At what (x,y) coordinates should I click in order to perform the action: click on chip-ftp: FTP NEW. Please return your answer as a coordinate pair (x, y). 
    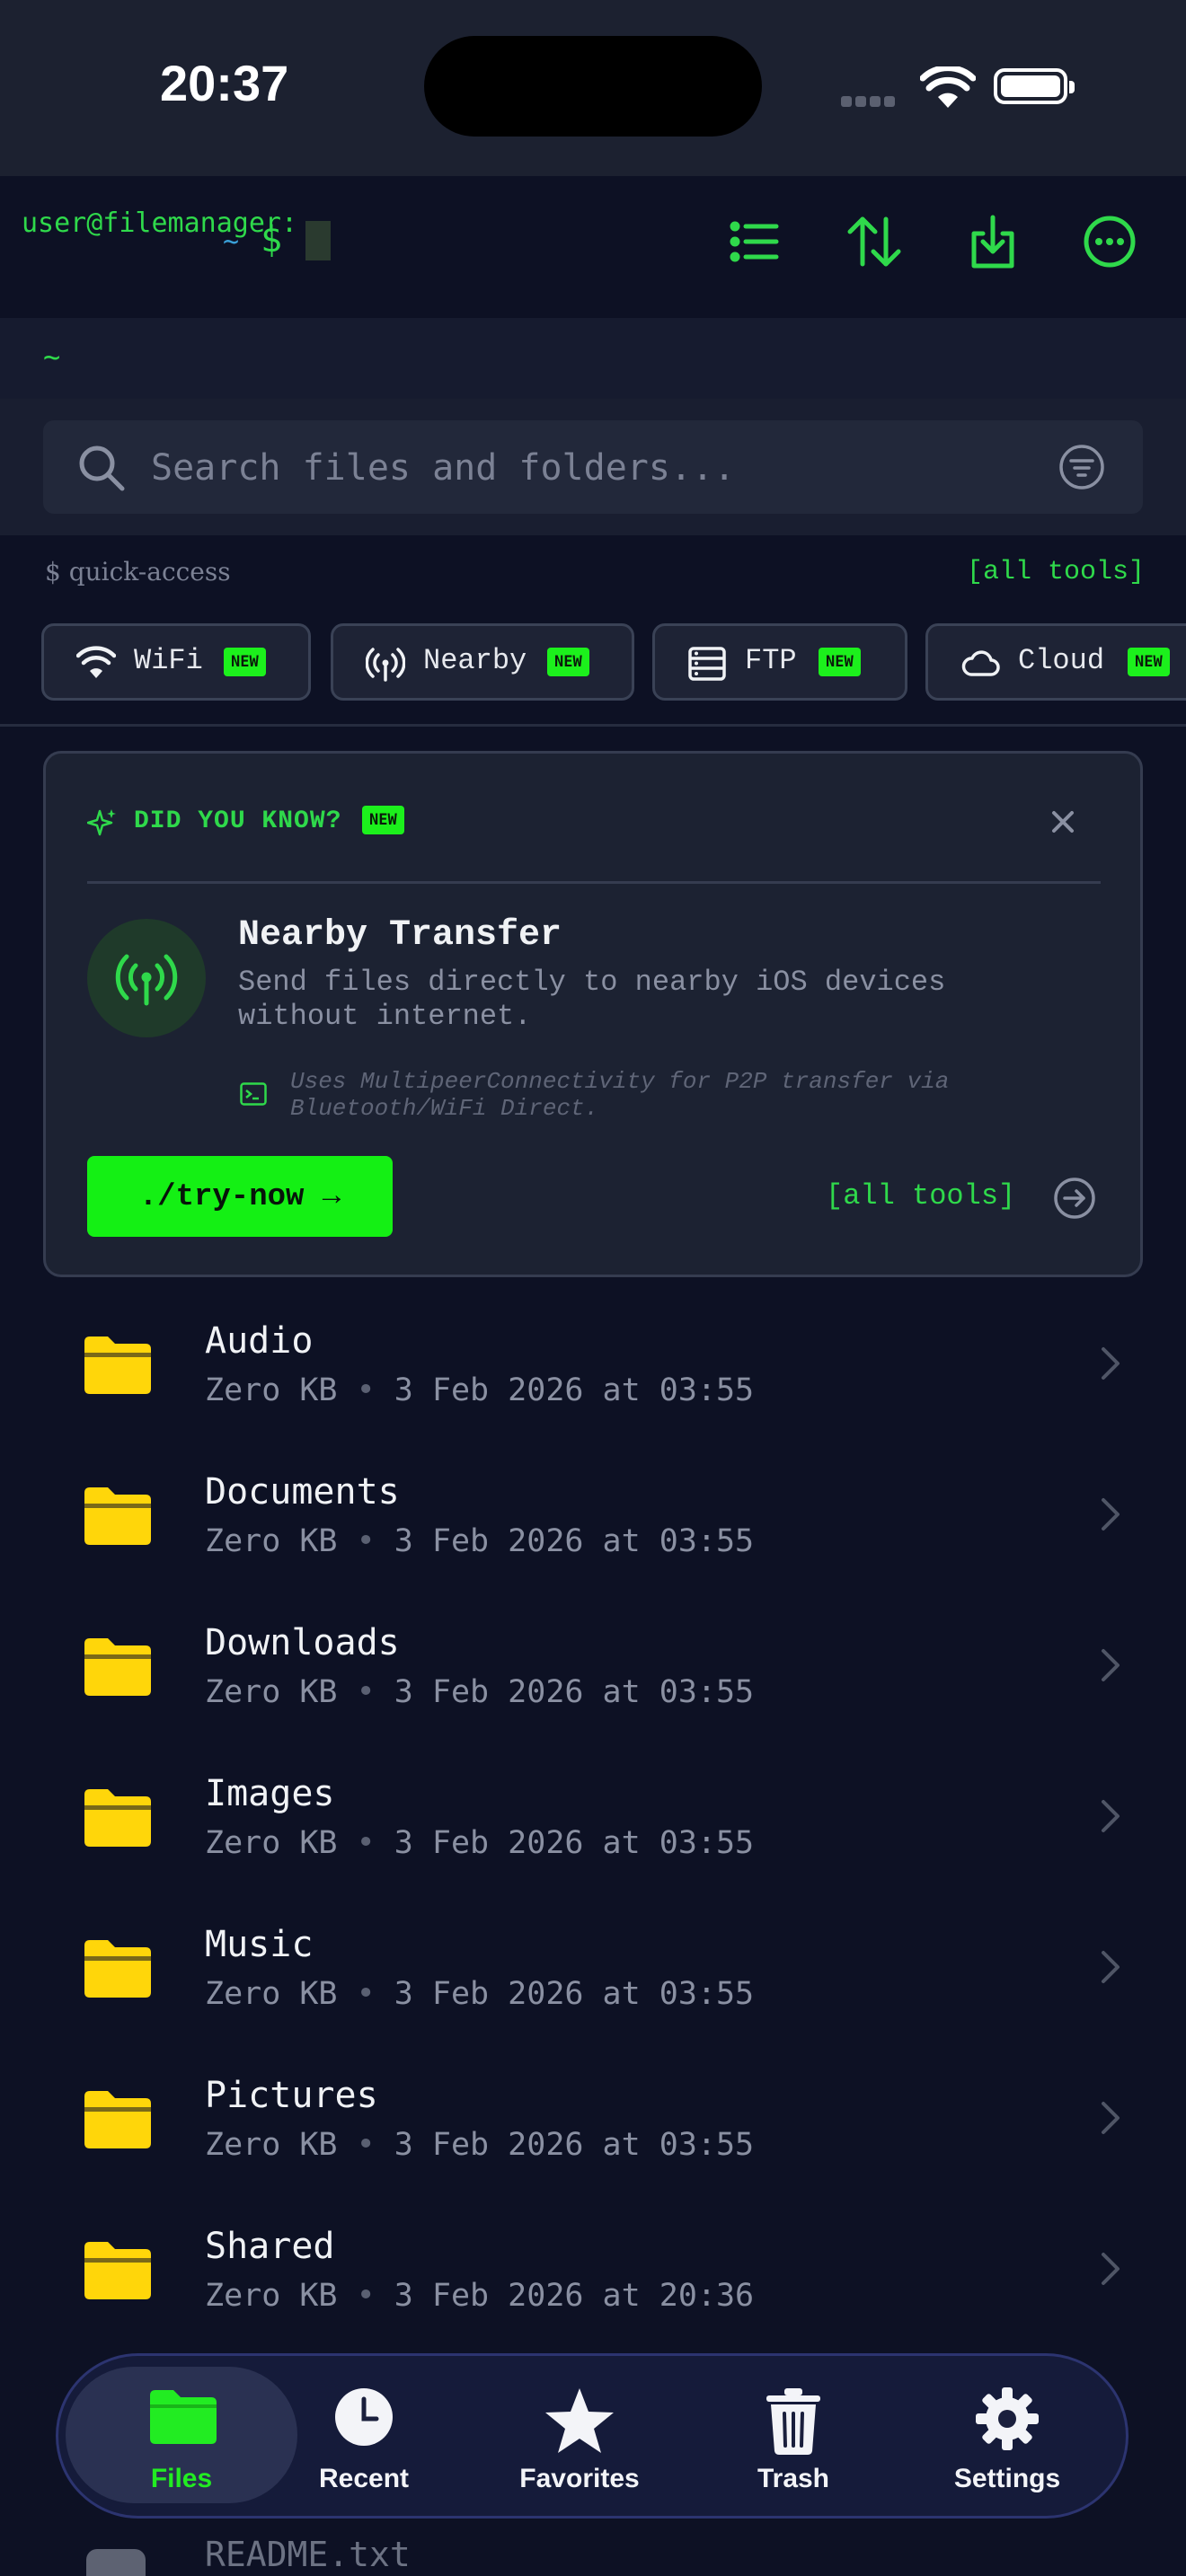
    Looking at the image, I should click on (779, 662).